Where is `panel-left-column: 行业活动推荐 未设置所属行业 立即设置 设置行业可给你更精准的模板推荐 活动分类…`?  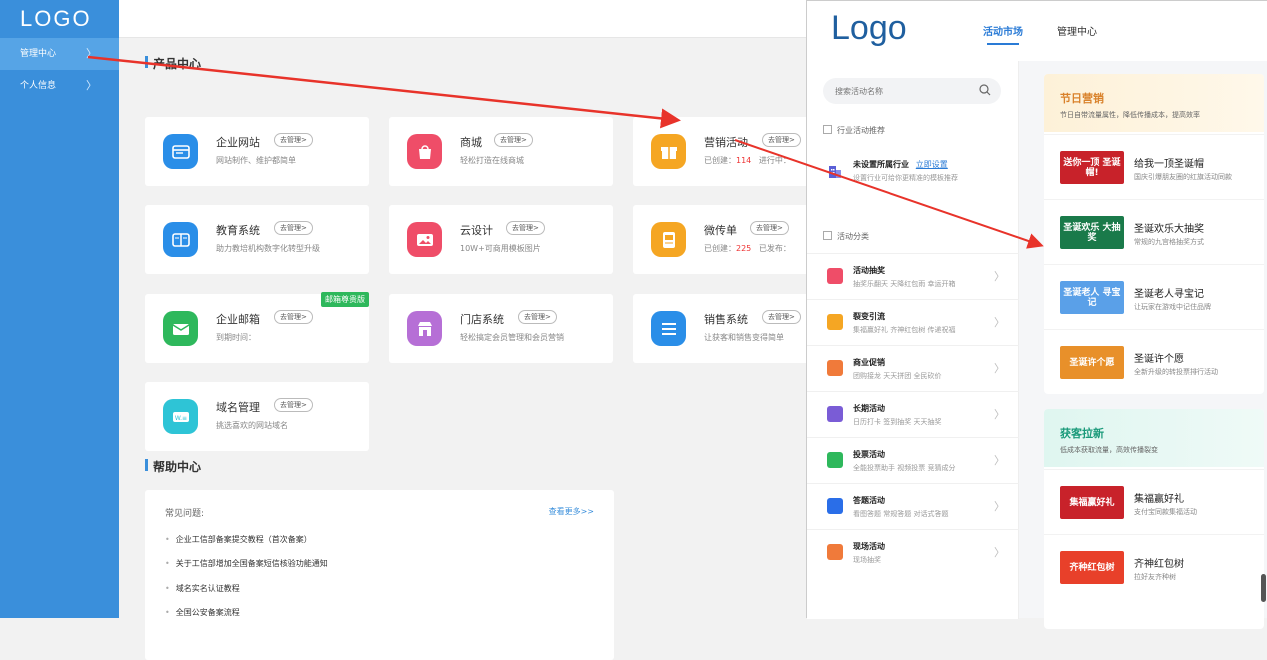
panel-left-column: 行业活动推荐 未设置所属行业 立即设置 设置行业可给你更精准的模板推荐 活动分类… is located at coordinates (913, 340).